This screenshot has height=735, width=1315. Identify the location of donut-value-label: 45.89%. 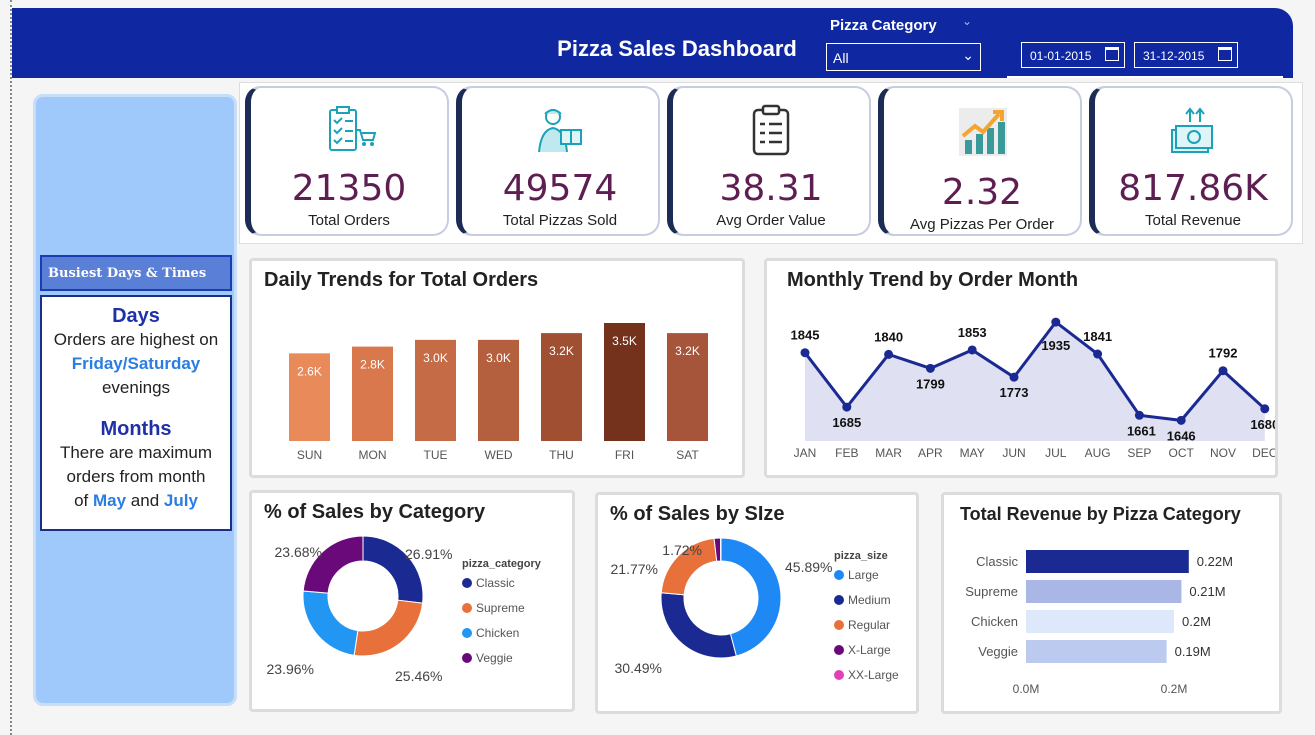
(808, 567).